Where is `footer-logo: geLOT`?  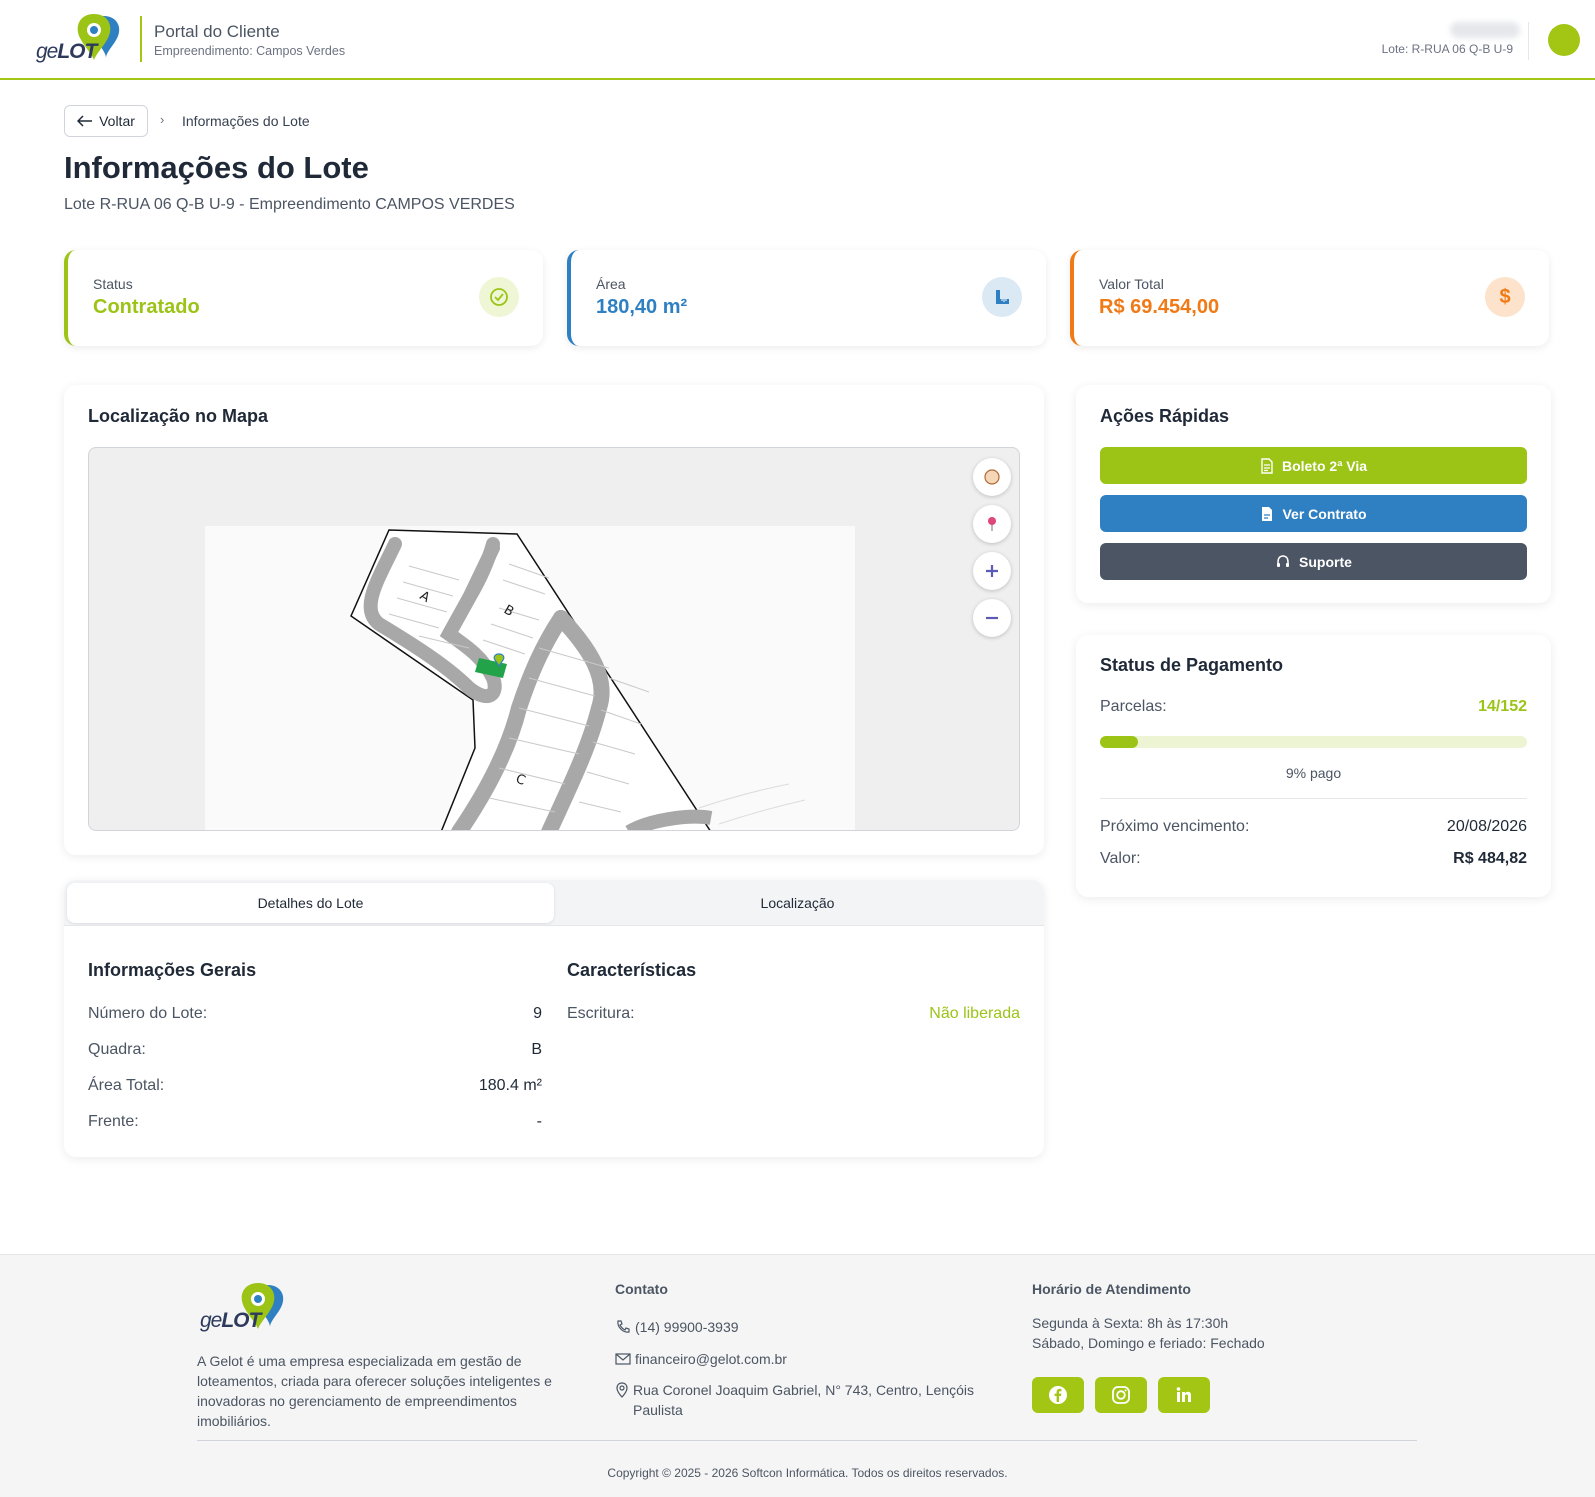 footer-logo: geLOT is located at coordinates (245, 1310).